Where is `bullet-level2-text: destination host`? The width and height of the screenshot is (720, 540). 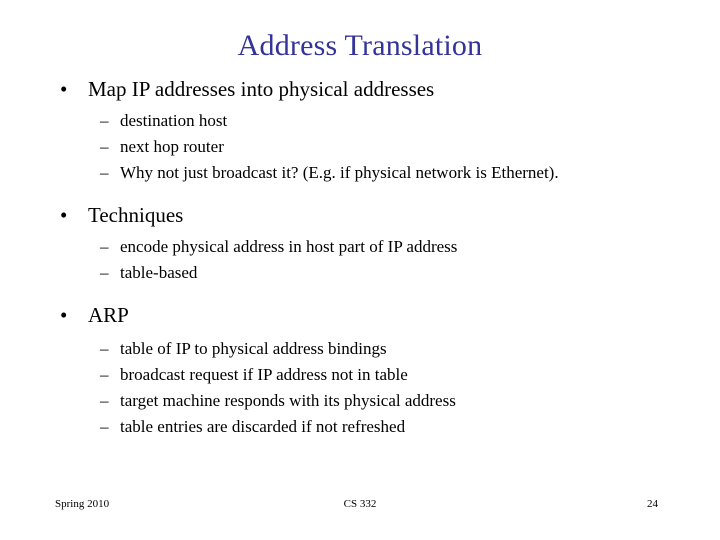
bullet-level2-text: destination host is located at coordinates (174, 120).